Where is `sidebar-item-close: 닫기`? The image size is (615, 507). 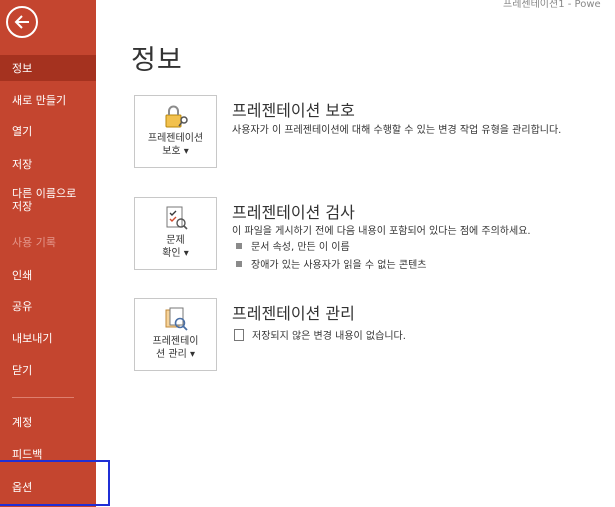
sidebar-item-close: 닫기 is located at coordinates (48, 370).